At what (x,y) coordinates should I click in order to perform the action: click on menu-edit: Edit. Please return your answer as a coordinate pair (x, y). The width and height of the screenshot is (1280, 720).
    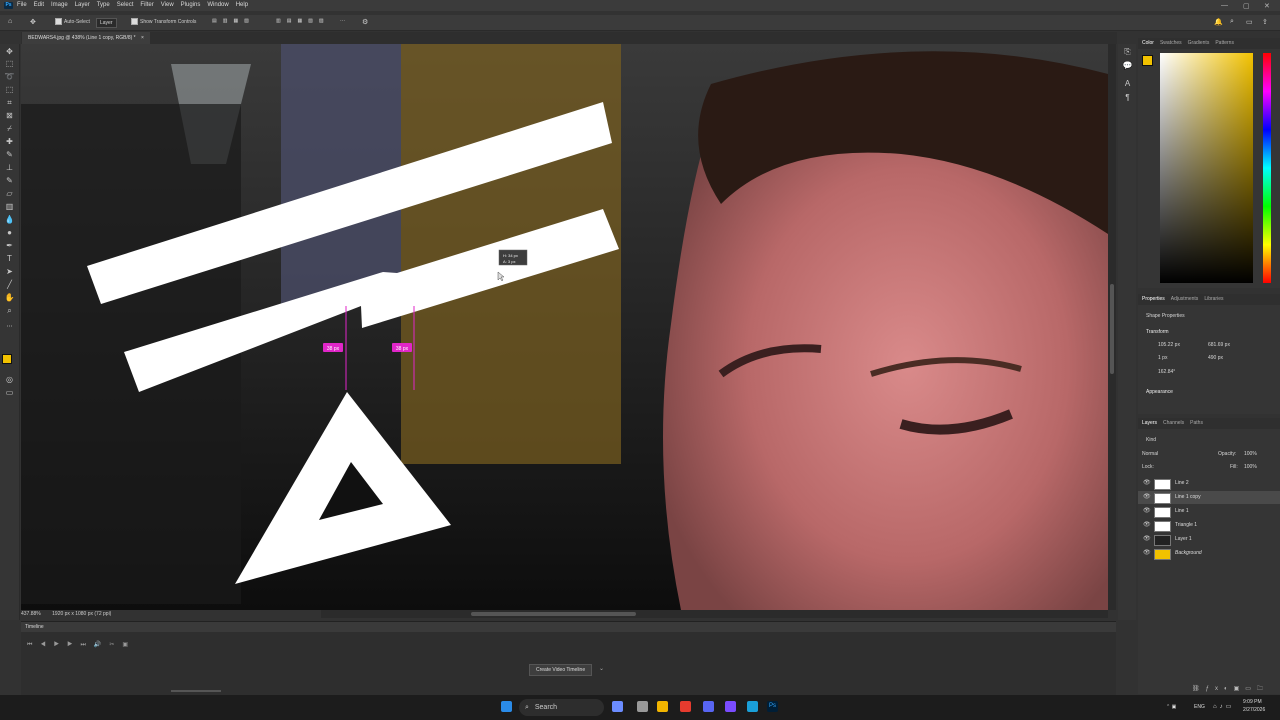
    Looking at the image, I should click on (39, 5).